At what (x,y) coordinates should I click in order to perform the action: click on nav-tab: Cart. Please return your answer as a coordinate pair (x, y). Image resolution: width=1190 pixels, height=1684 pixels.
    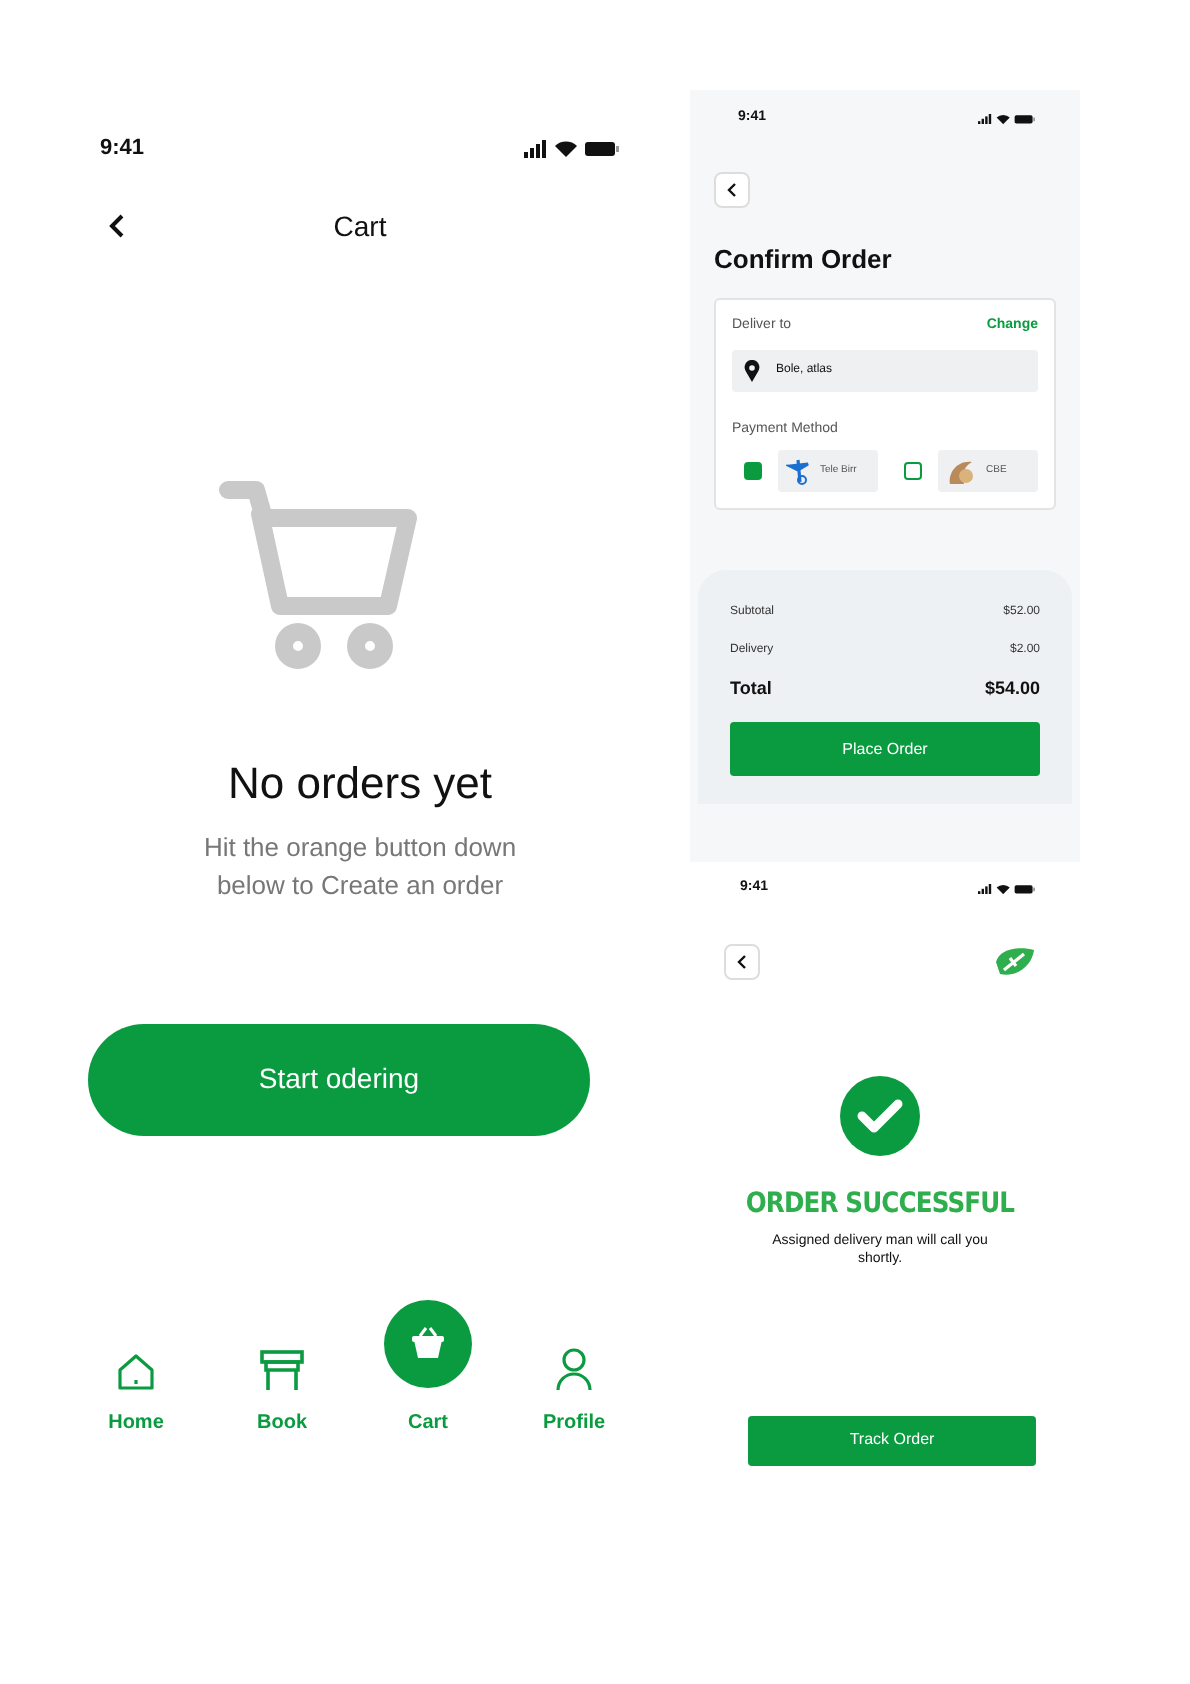
    Looking at the image, I should click on (428, 1364).